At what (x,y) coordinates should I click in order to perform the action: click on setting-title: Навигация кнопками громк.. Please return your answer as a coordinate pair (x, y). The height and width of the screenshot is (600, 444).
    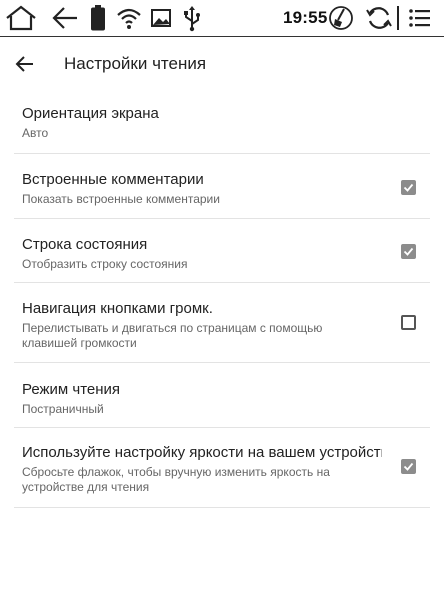
    Looking at the image, I should click on (117, 308).